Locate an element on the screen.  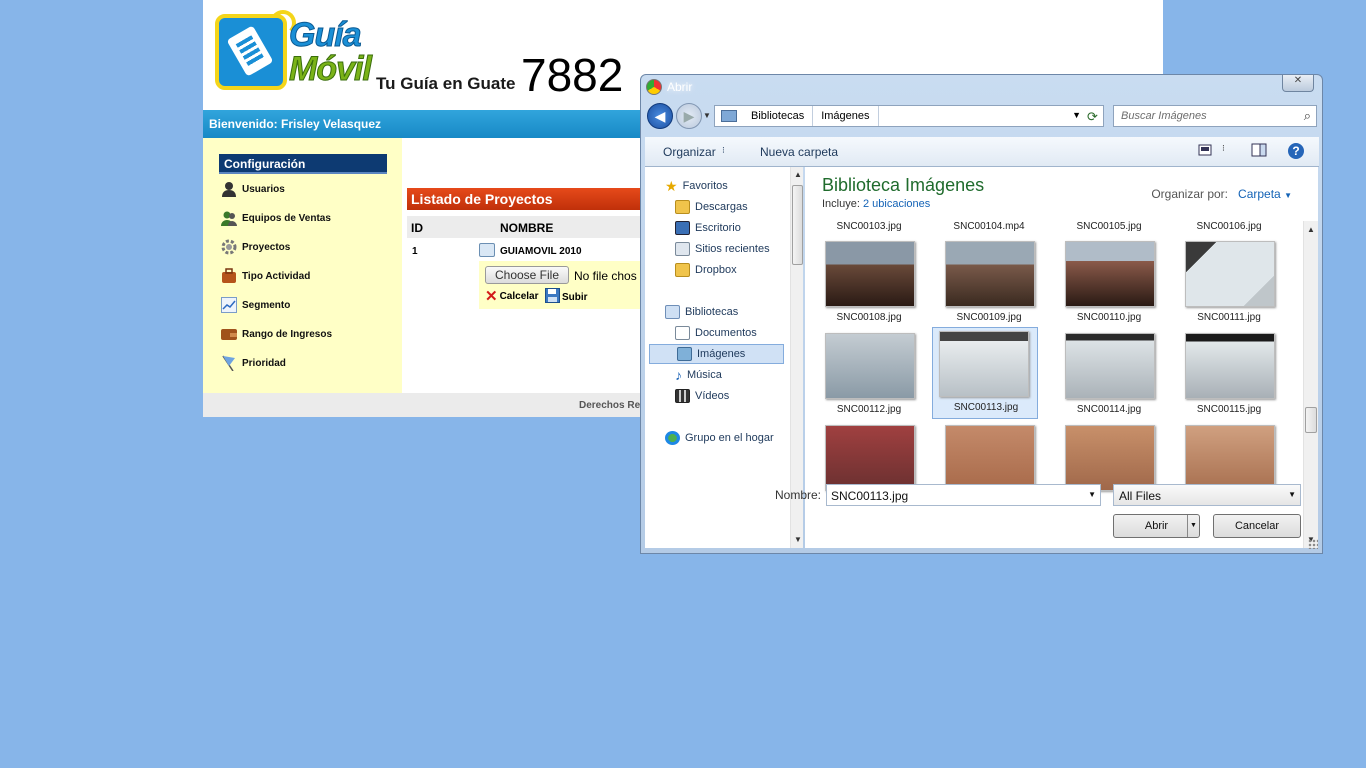
nav-musica: ♪ Música is located at coordinates (698, 375).